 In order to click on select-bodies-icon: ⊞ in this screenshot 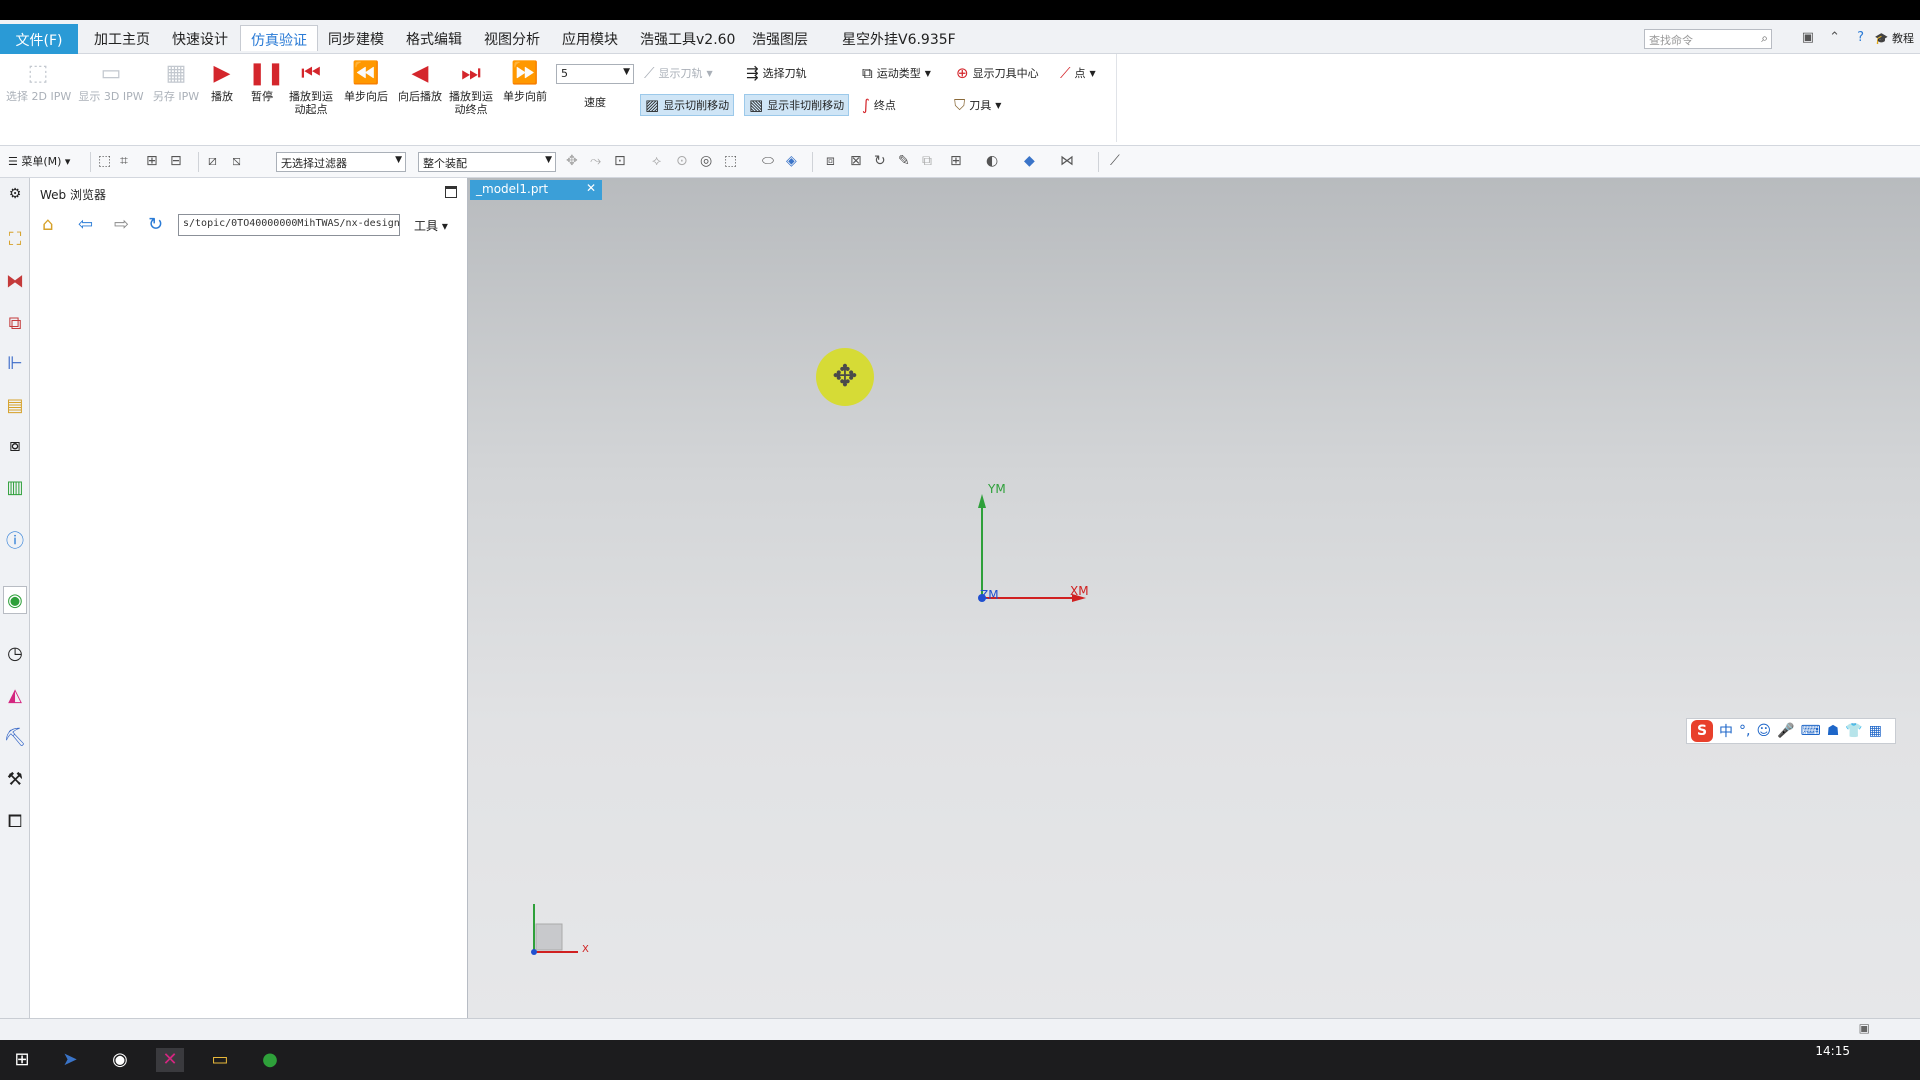, I will do `click(152, 161)`.